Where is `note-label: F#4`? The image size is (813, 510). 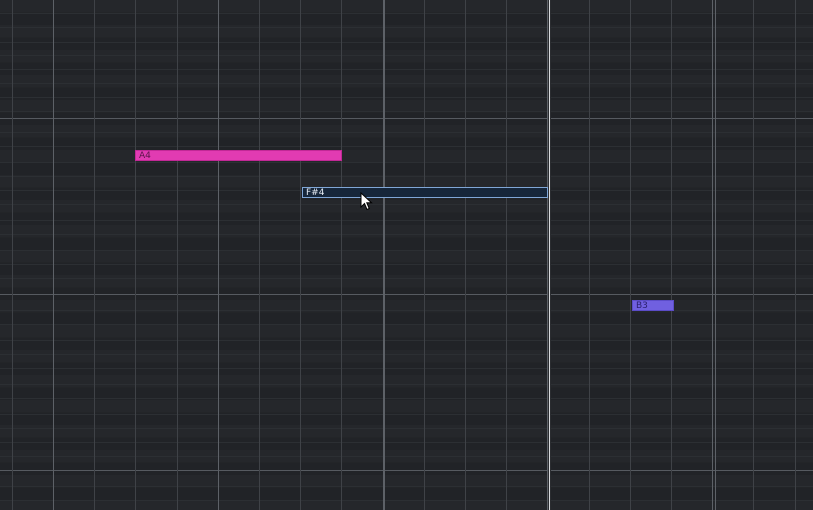 note-label: F#4 is located at coordinates (315, 193).